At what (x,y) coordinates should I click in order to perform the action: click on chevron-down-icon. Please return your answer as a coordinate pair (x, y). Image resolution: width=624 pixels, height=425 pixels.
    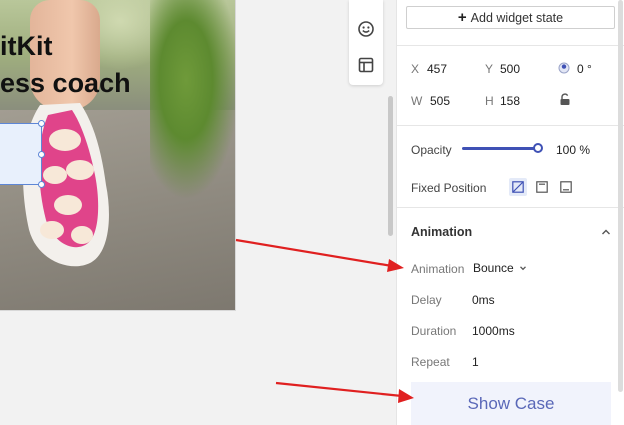
    Looking at the image, I should click on (522, 268).